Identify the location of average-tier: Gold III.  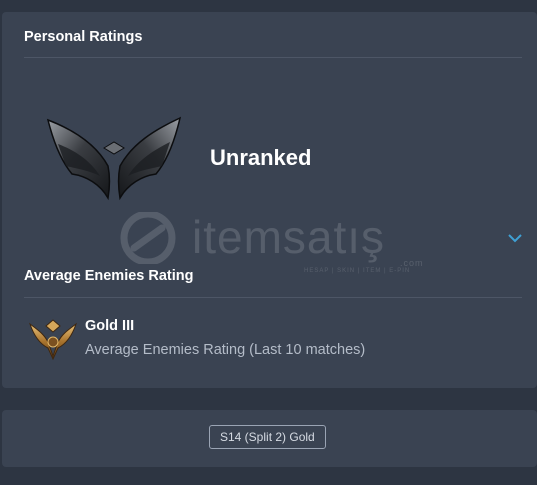
(110, 326).